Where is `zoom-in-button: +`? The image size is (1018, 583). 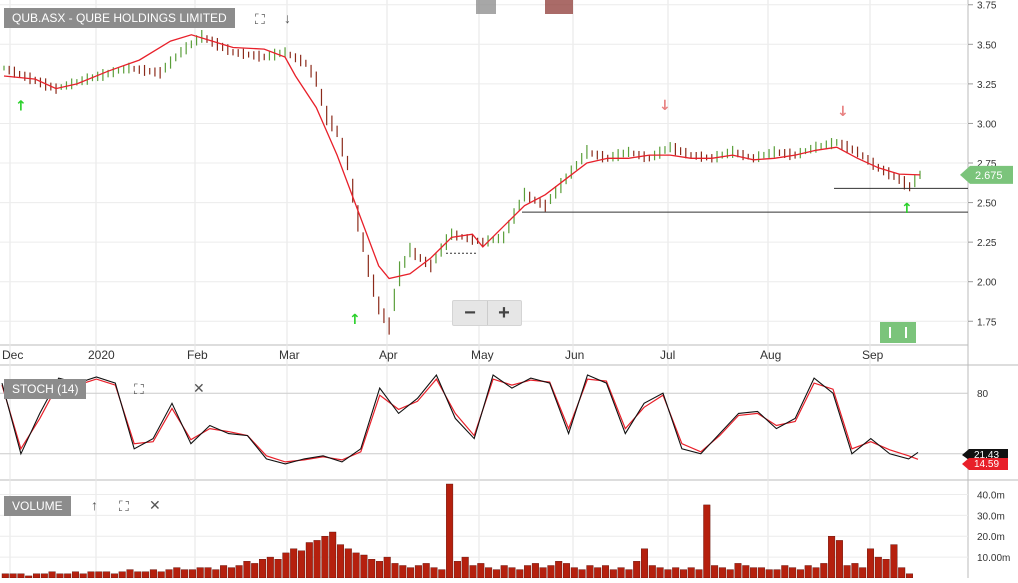
zoom-in-button: + is located at coordinates (504, 313).